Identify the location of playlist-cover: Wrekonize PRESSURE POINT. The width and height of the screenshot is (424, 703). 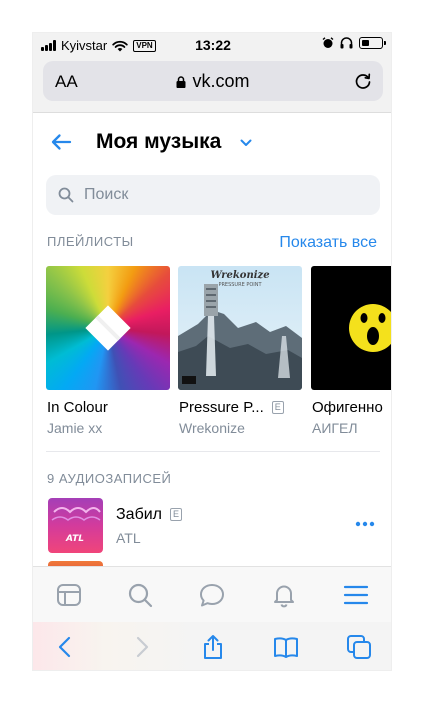
(240, 328).